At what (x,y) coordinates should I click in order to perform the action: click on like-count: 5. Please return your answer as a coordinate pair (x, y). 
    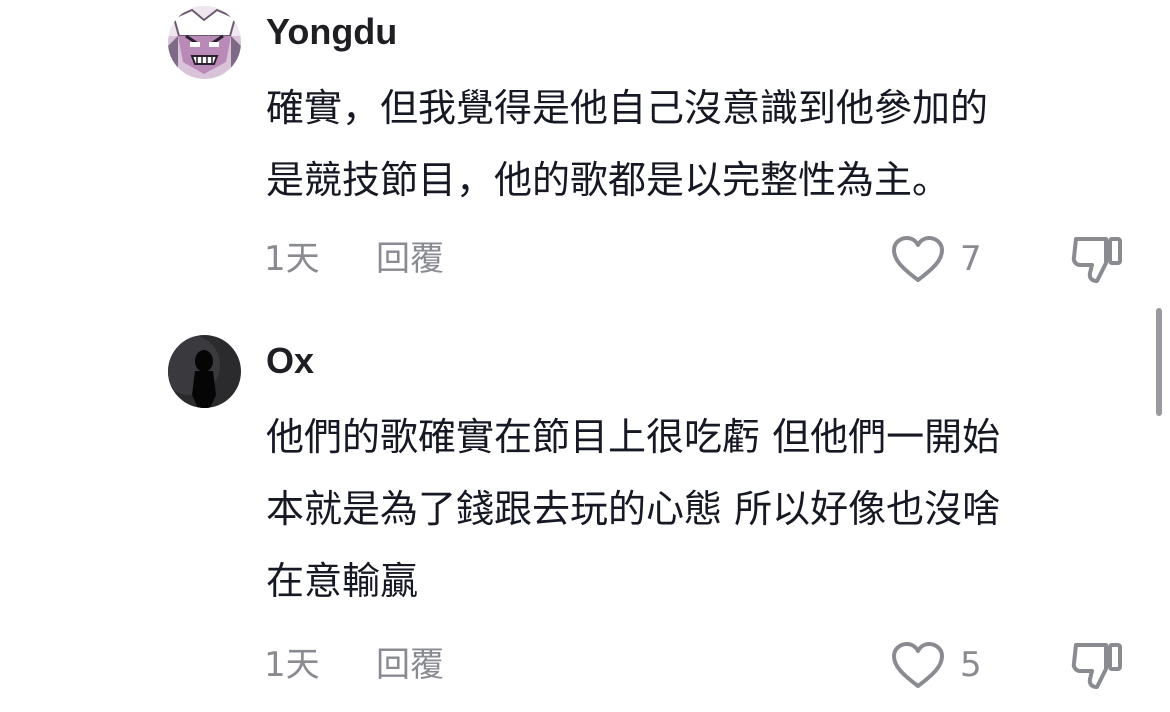
    Looking at the image, I should click on (971, 665).